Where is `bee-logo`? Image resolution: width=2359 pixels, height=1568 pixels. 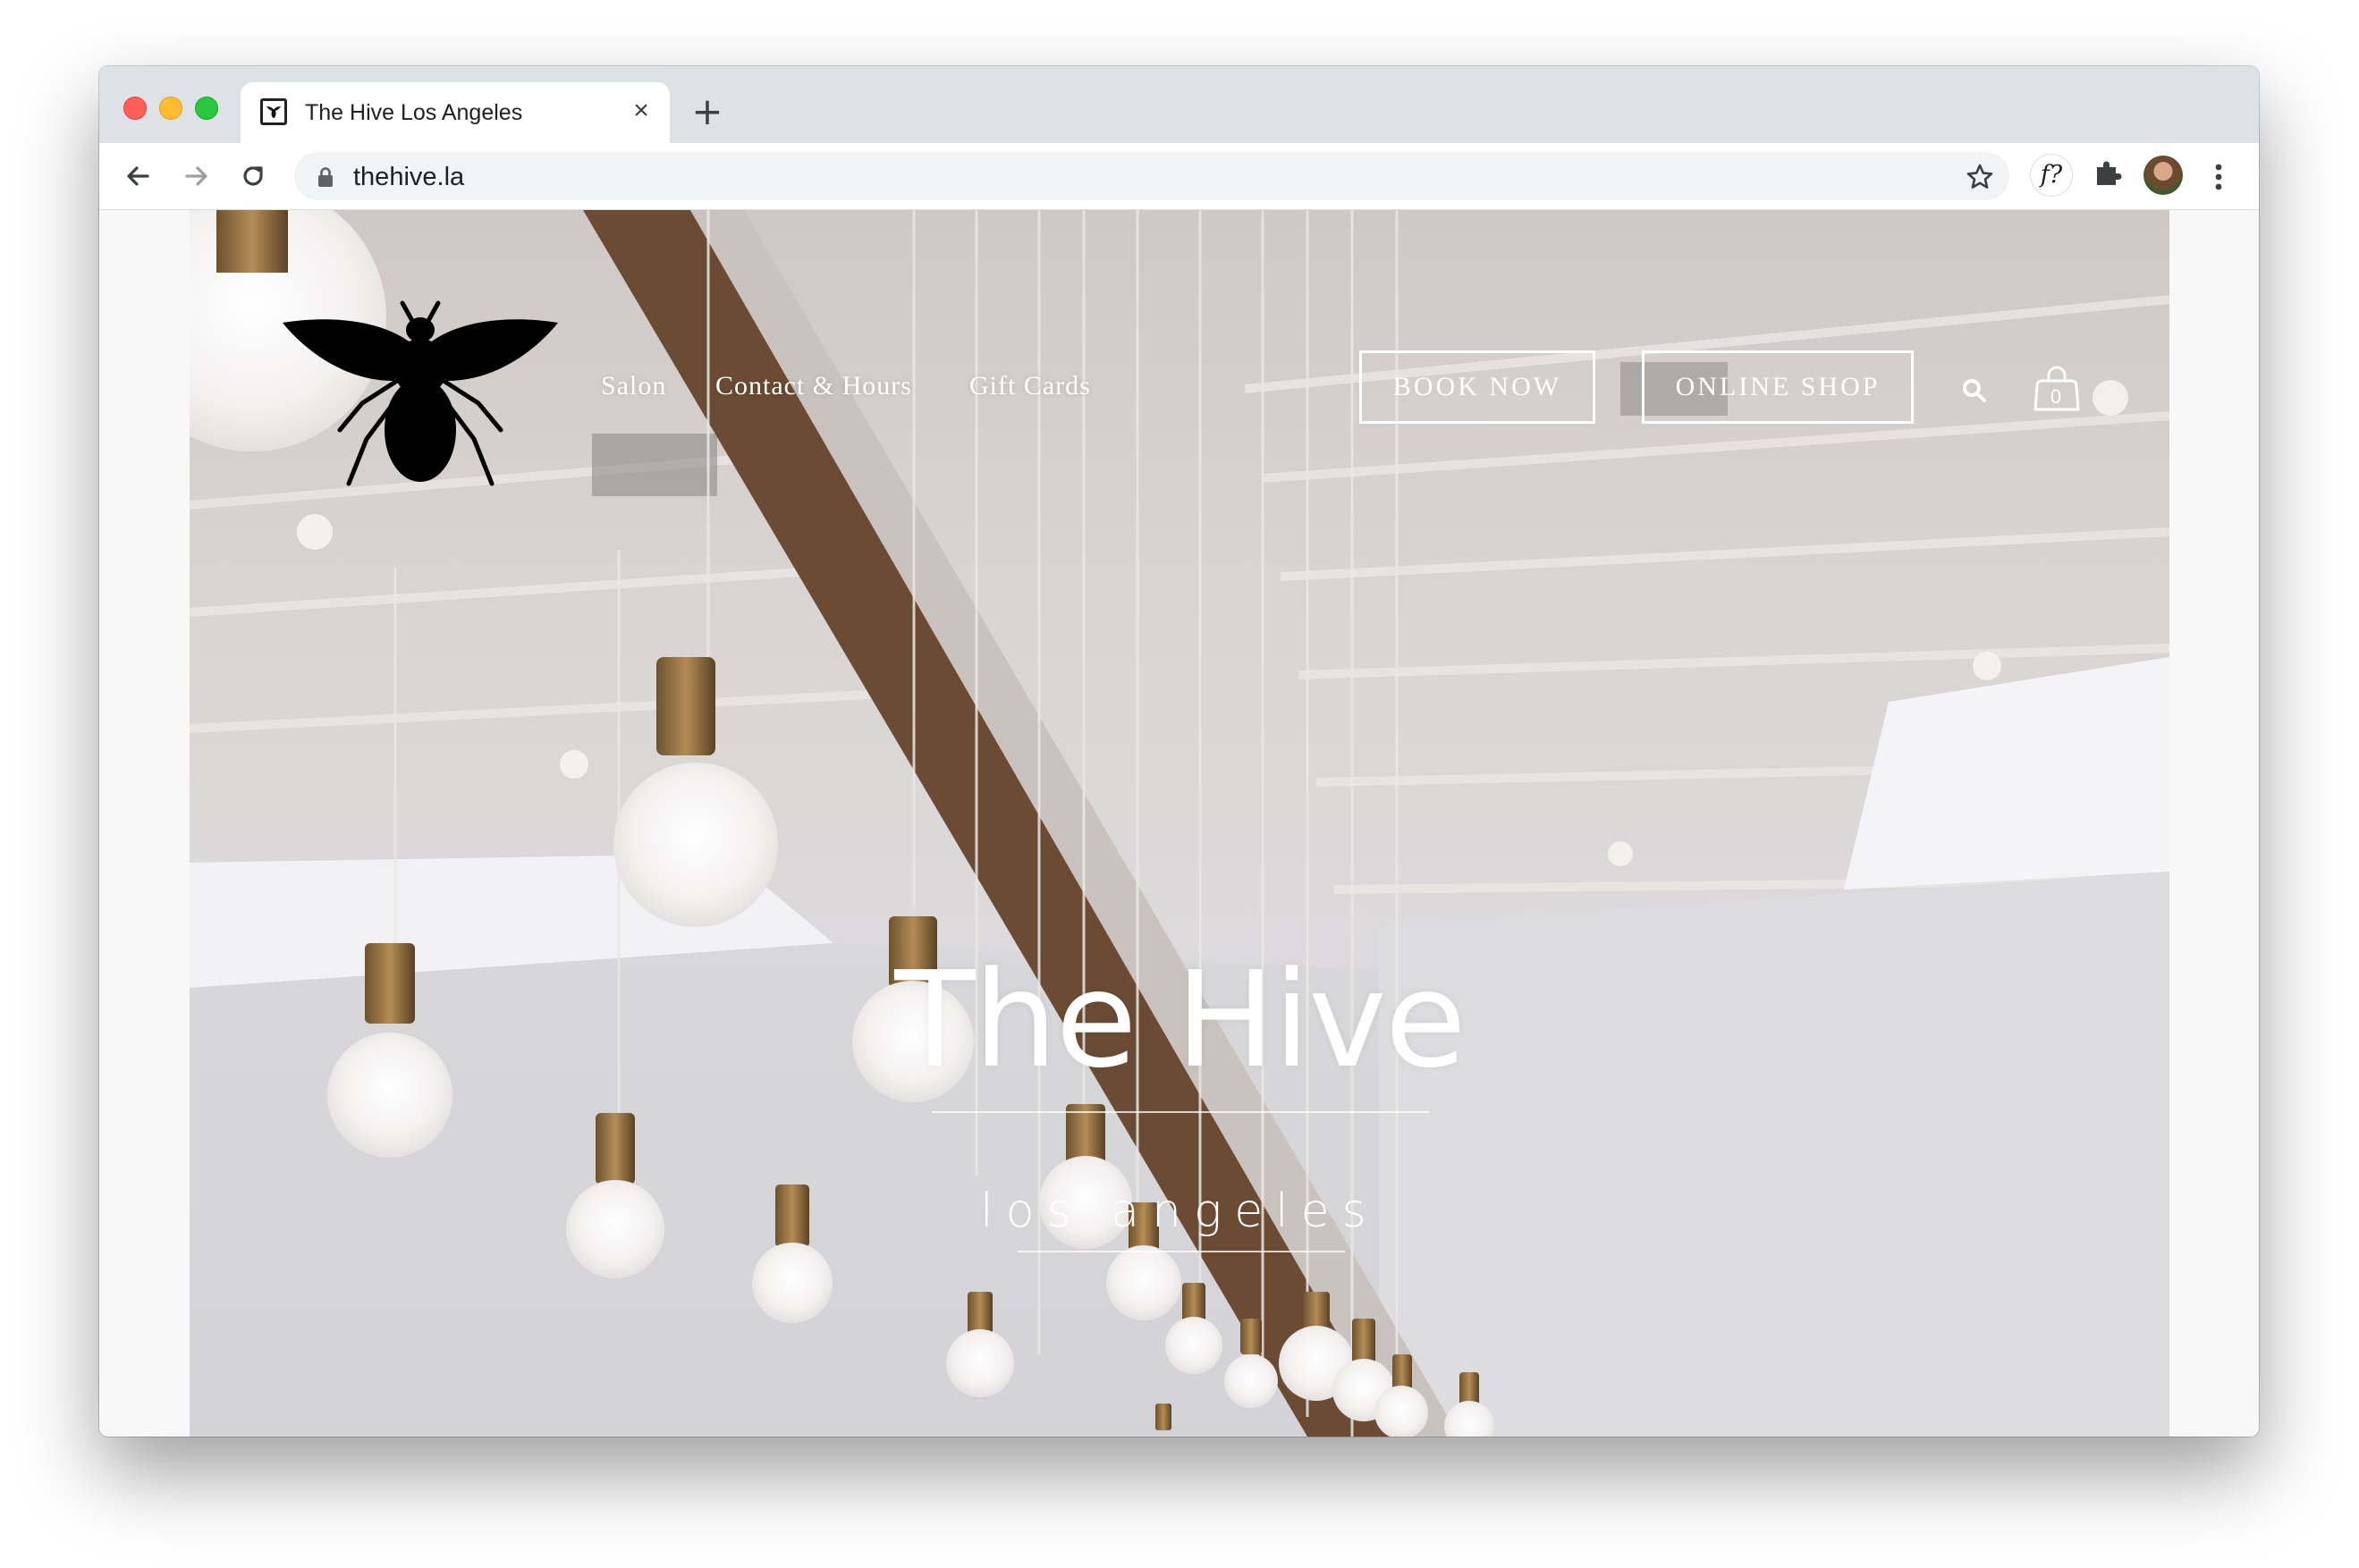 bee-logo is located at coordinates (420, 394).